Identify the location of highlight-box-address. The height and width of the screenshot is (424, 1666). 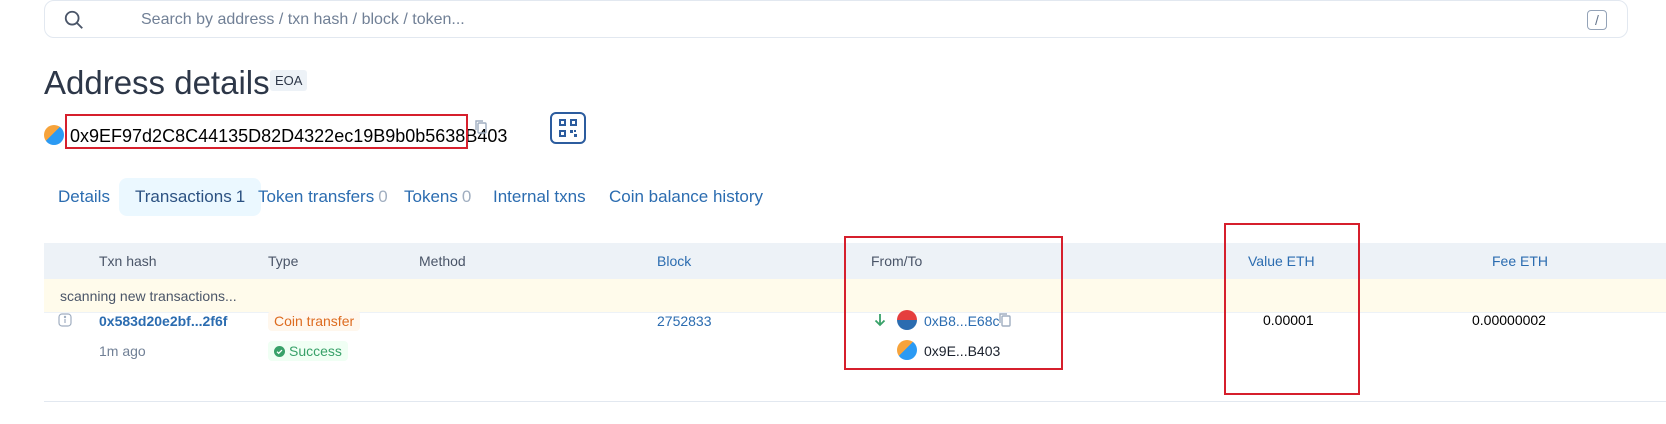
(266, 131).